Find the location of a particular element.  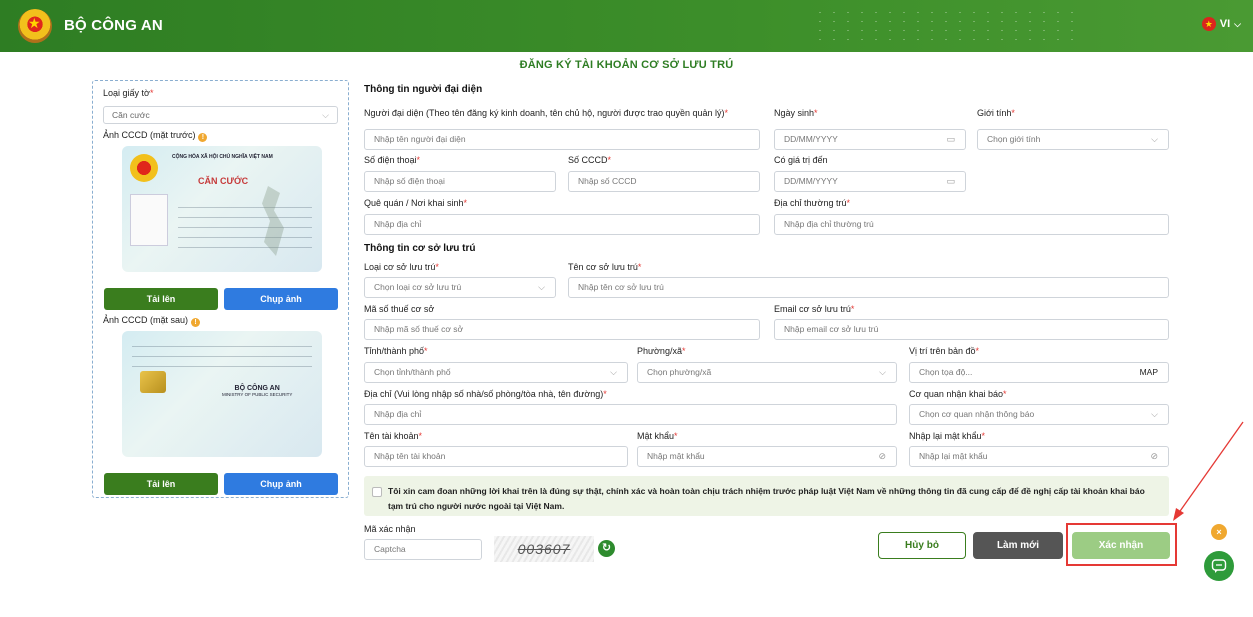

facility-email-label: Email cơ sở lưu trú* is located at coordinates (814, 309).